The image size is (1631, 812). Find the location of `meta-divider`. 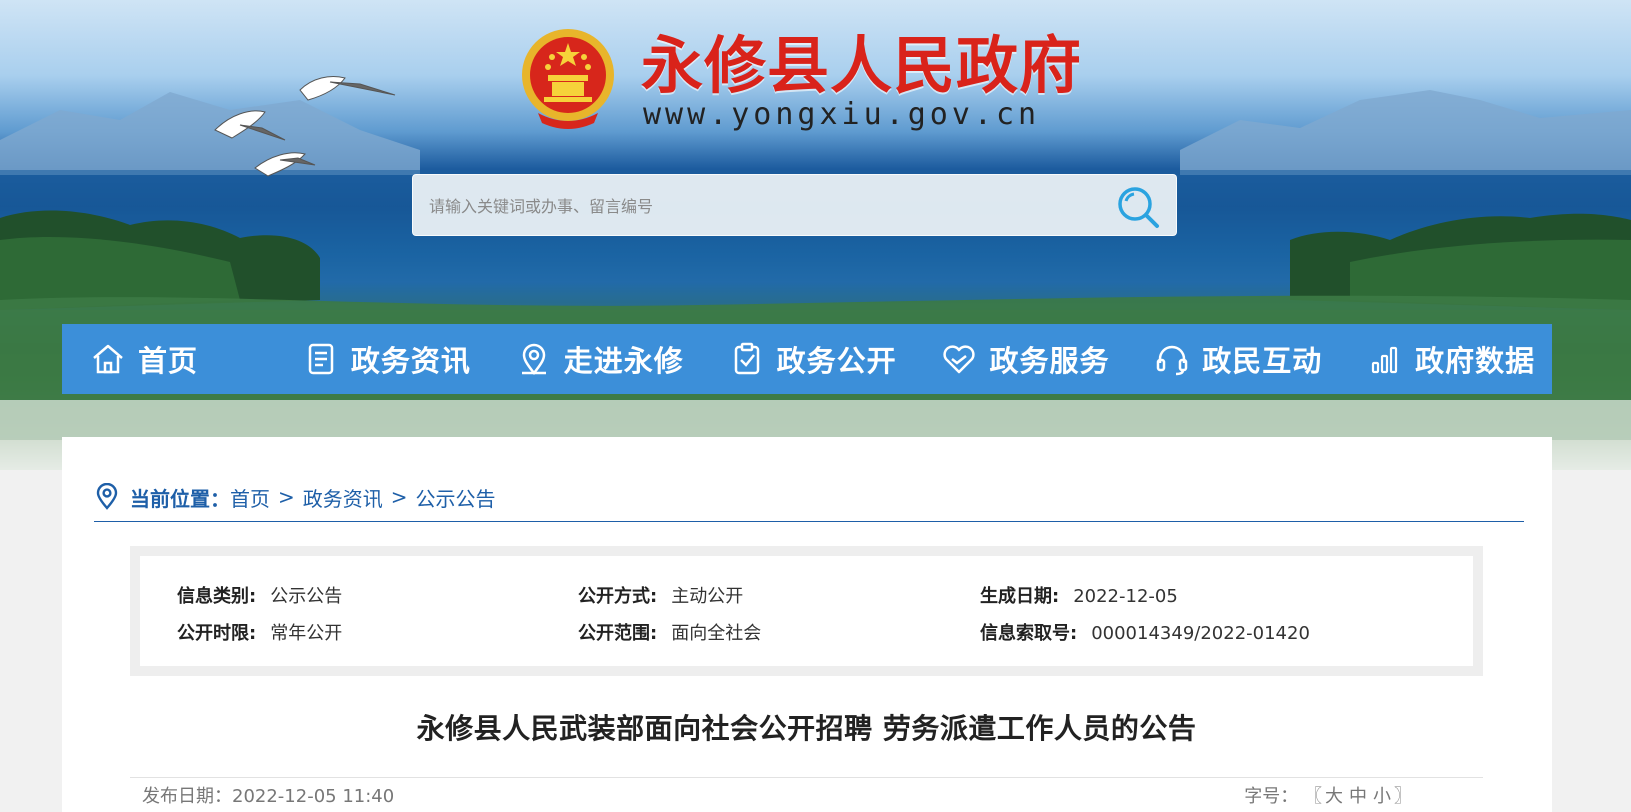

meta-divider is located at coordinates (806, 777).